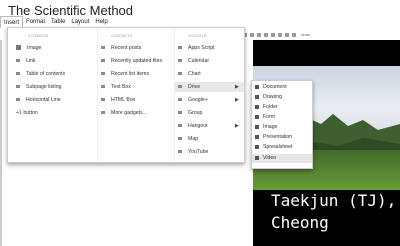  I want to click on toc-icon, so click(18, 74).